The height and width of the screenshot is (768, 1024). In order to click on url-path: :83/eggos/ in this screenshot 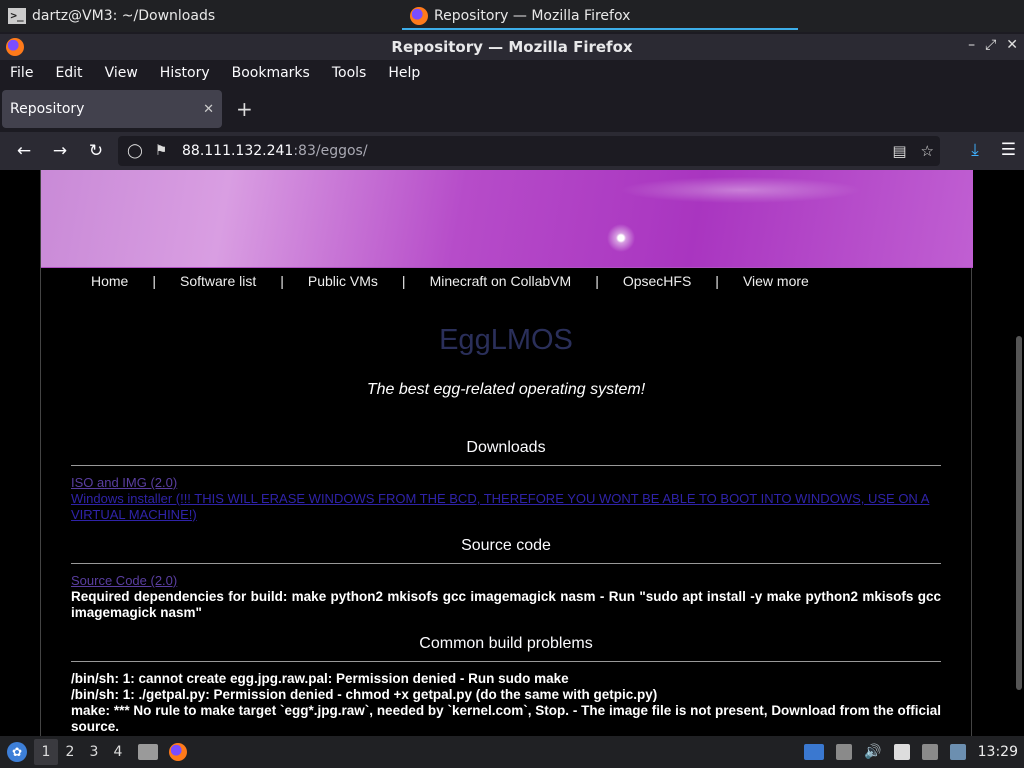, I will do `click(330, 151)`.